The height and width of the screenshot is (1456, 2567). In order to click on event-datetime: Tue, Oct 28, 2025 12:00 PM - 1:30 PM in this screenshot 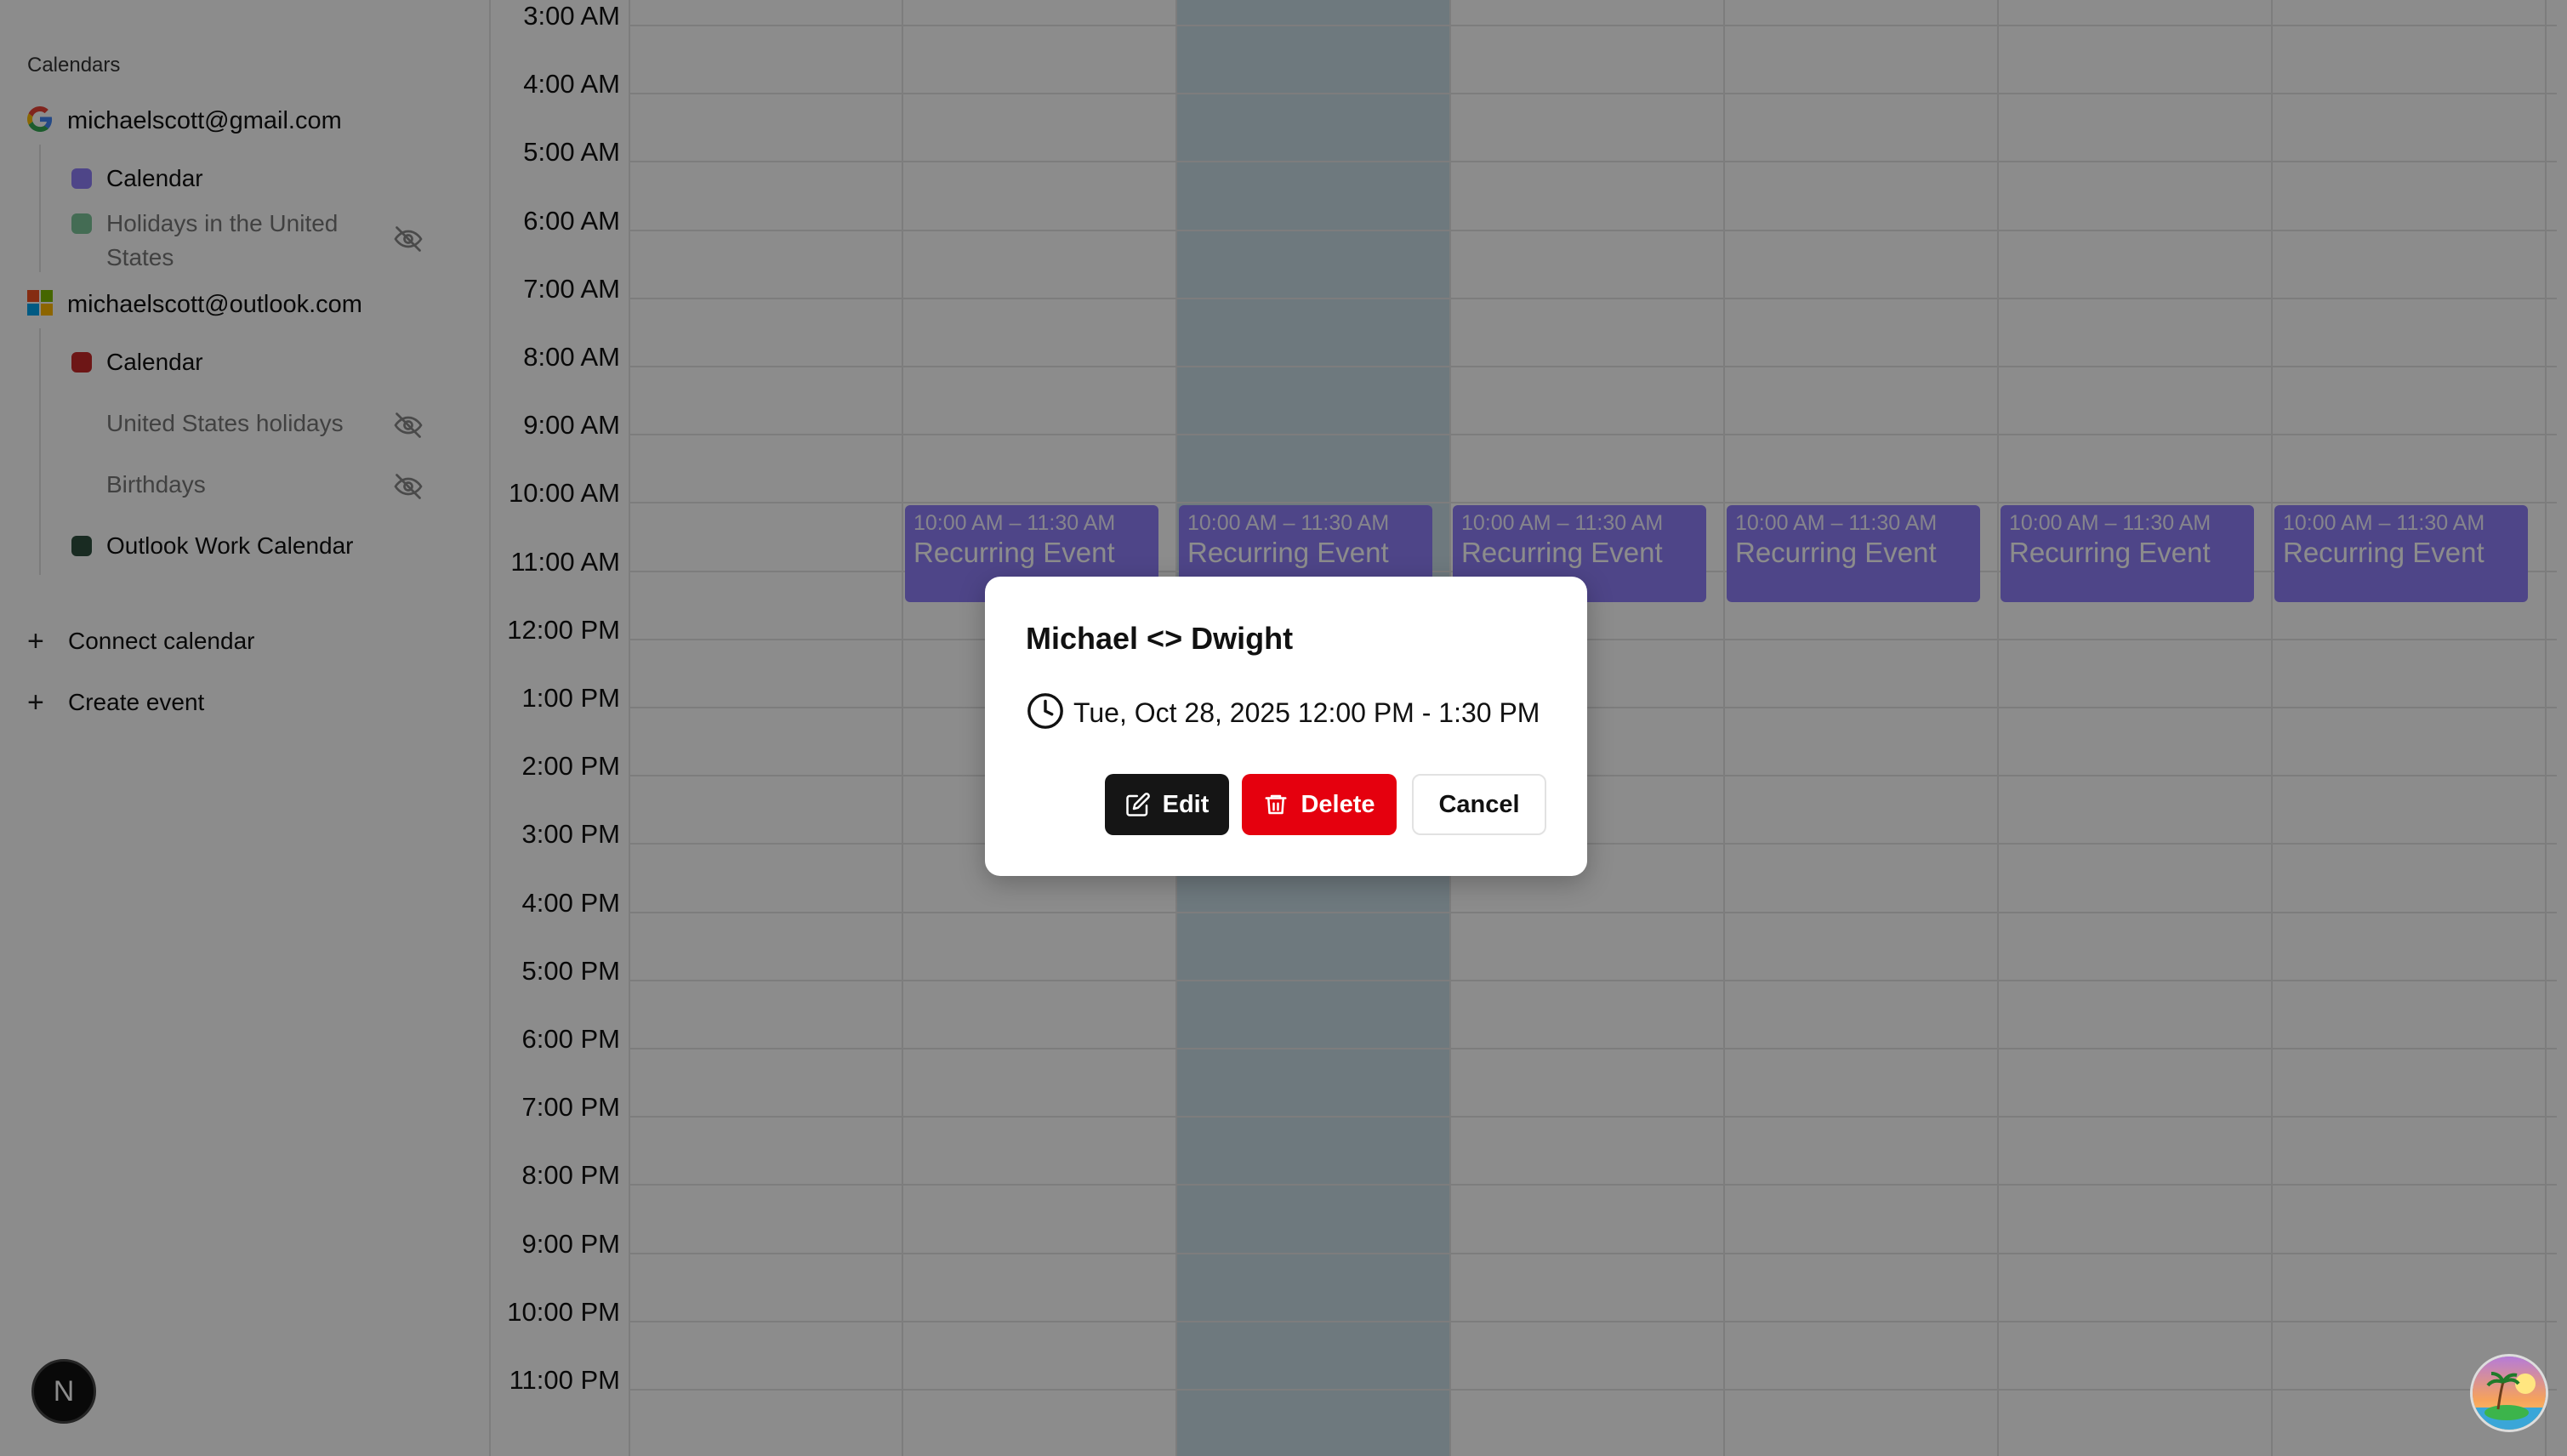, I will do `click(1306, 712)`.